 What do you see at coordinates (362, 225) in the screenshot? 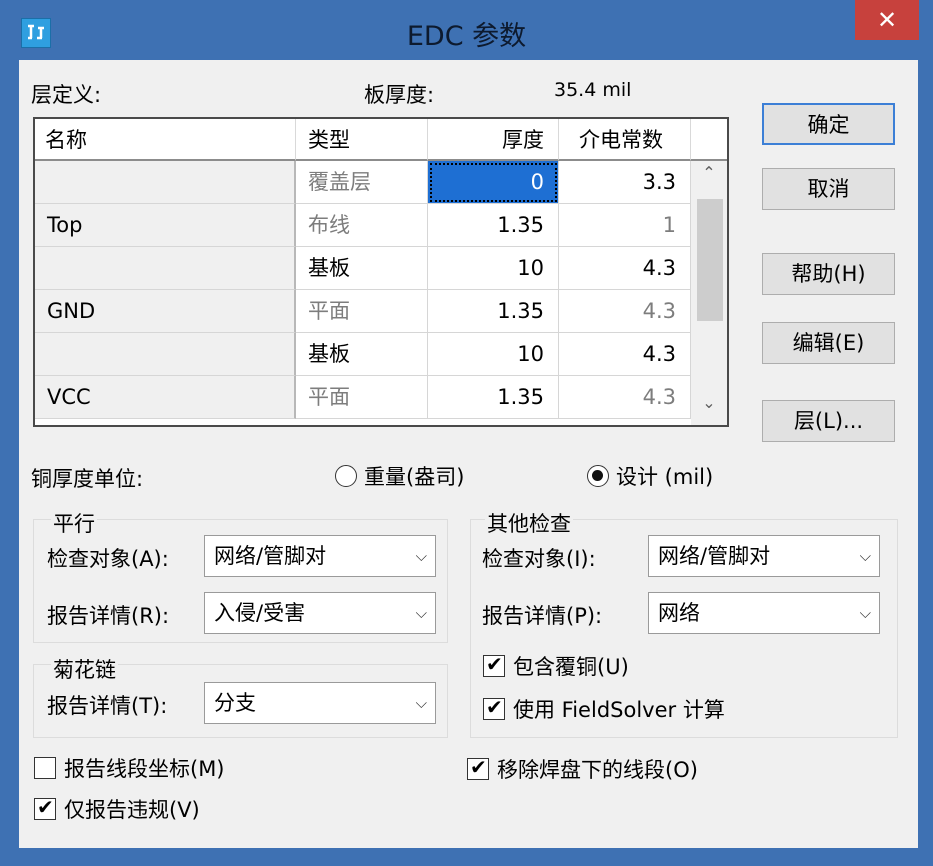
I see `cell-type: 布线` at bounding box center [362, 225].